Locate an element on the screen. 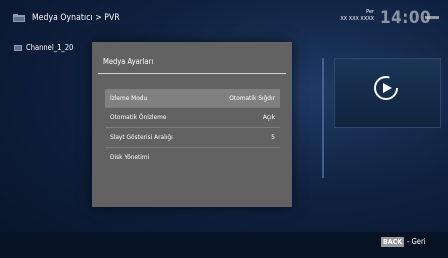 This screenshot has height=258, width=448. setting-value: Açık is located at coordinates (268, 117).